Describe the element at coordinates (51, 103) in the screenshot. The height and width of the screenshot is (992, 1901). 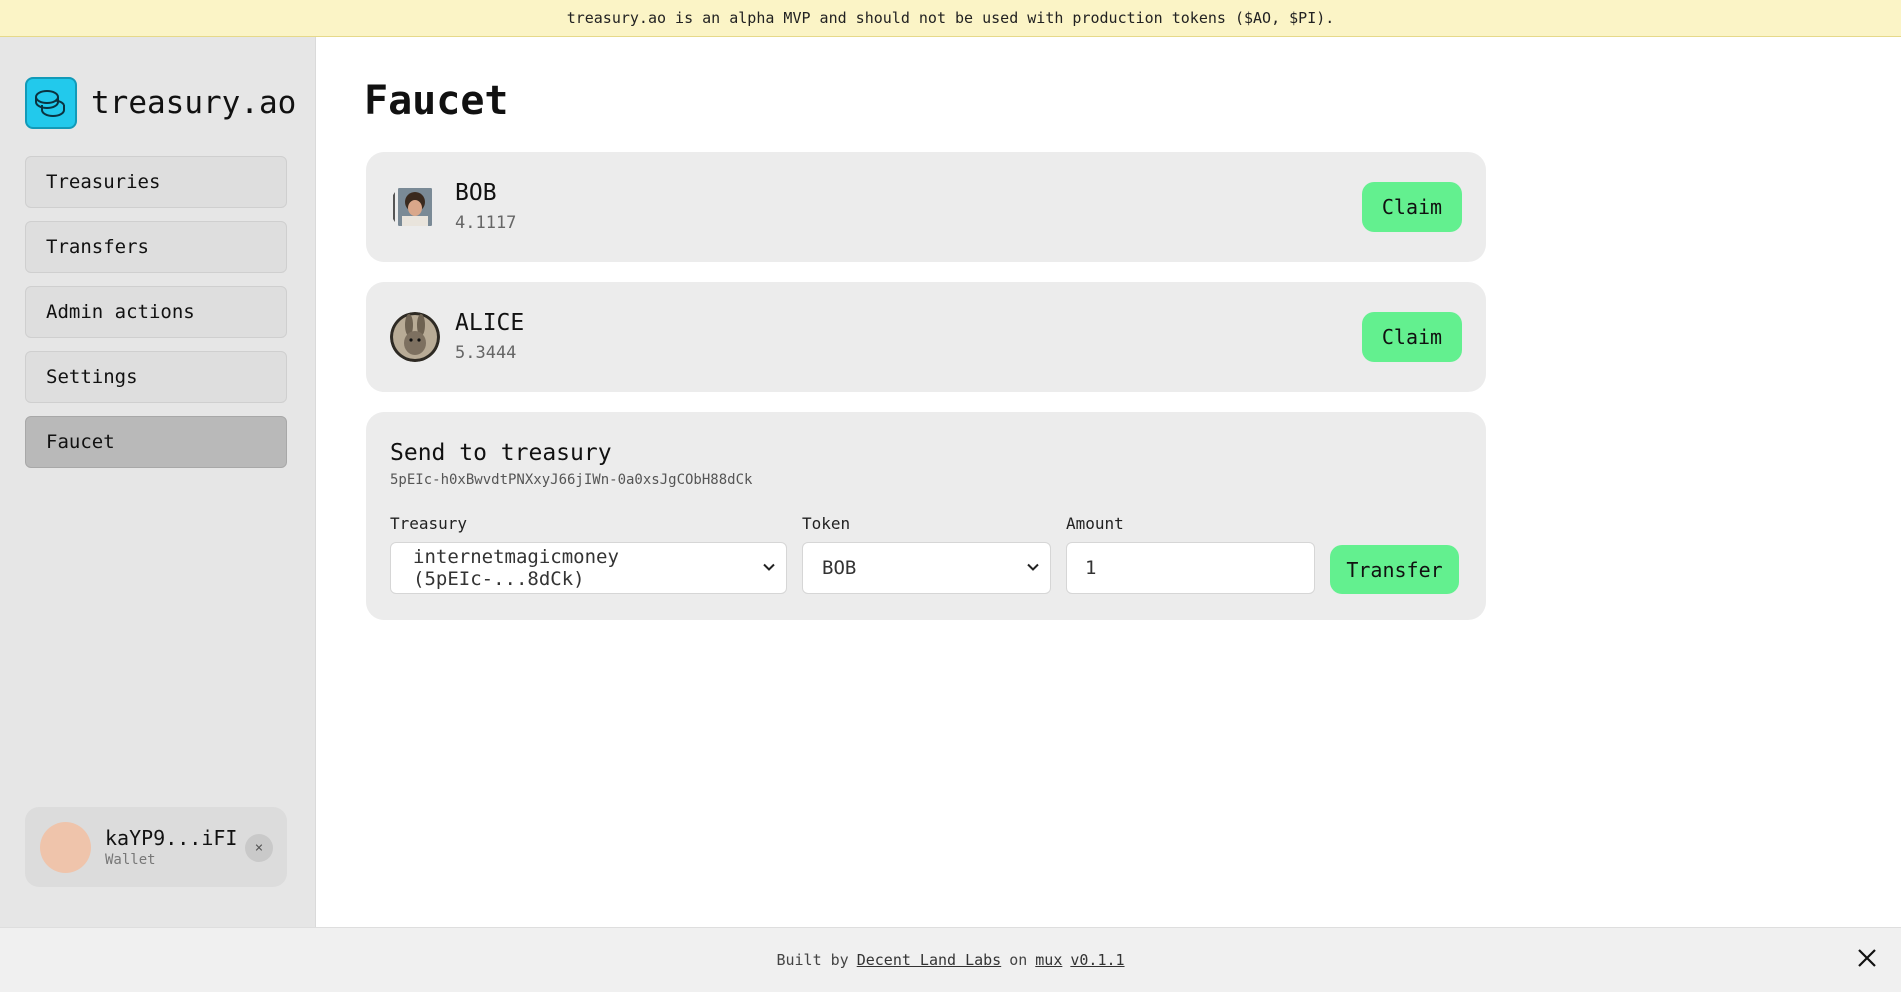
I see `coins-icon` at that location.